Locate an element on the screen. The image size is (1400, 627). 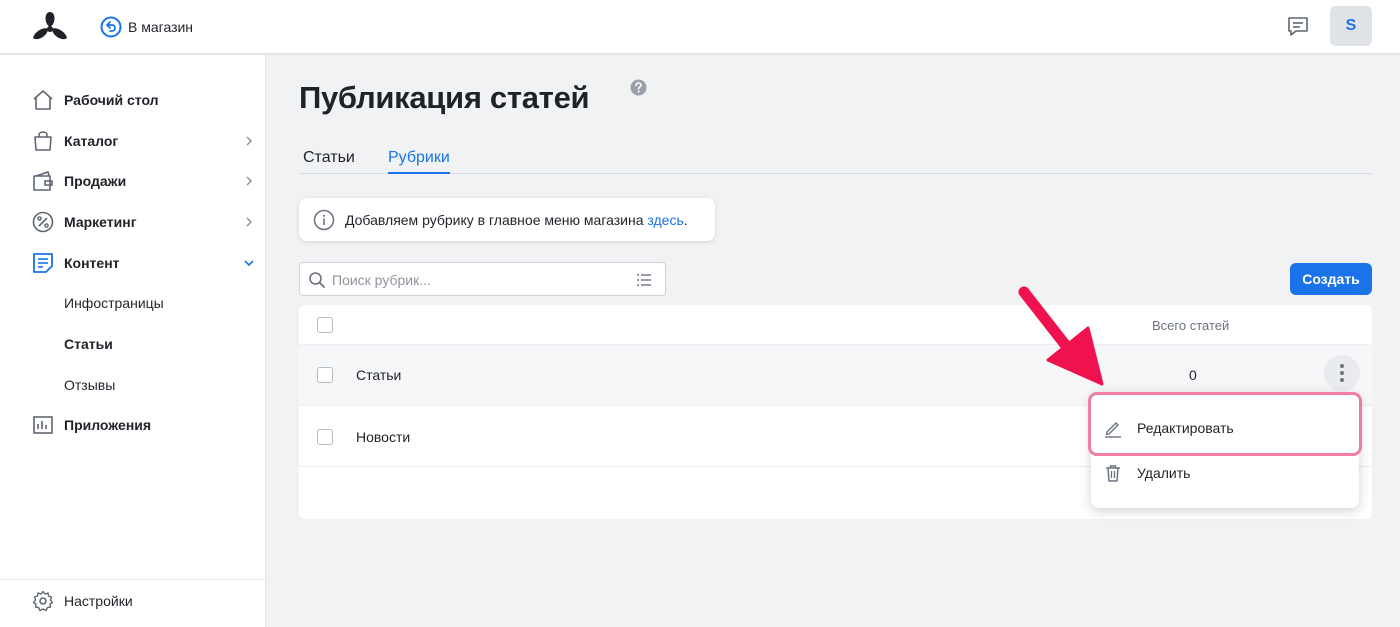
article-count: 0 is located at coordinates (1193, 375).